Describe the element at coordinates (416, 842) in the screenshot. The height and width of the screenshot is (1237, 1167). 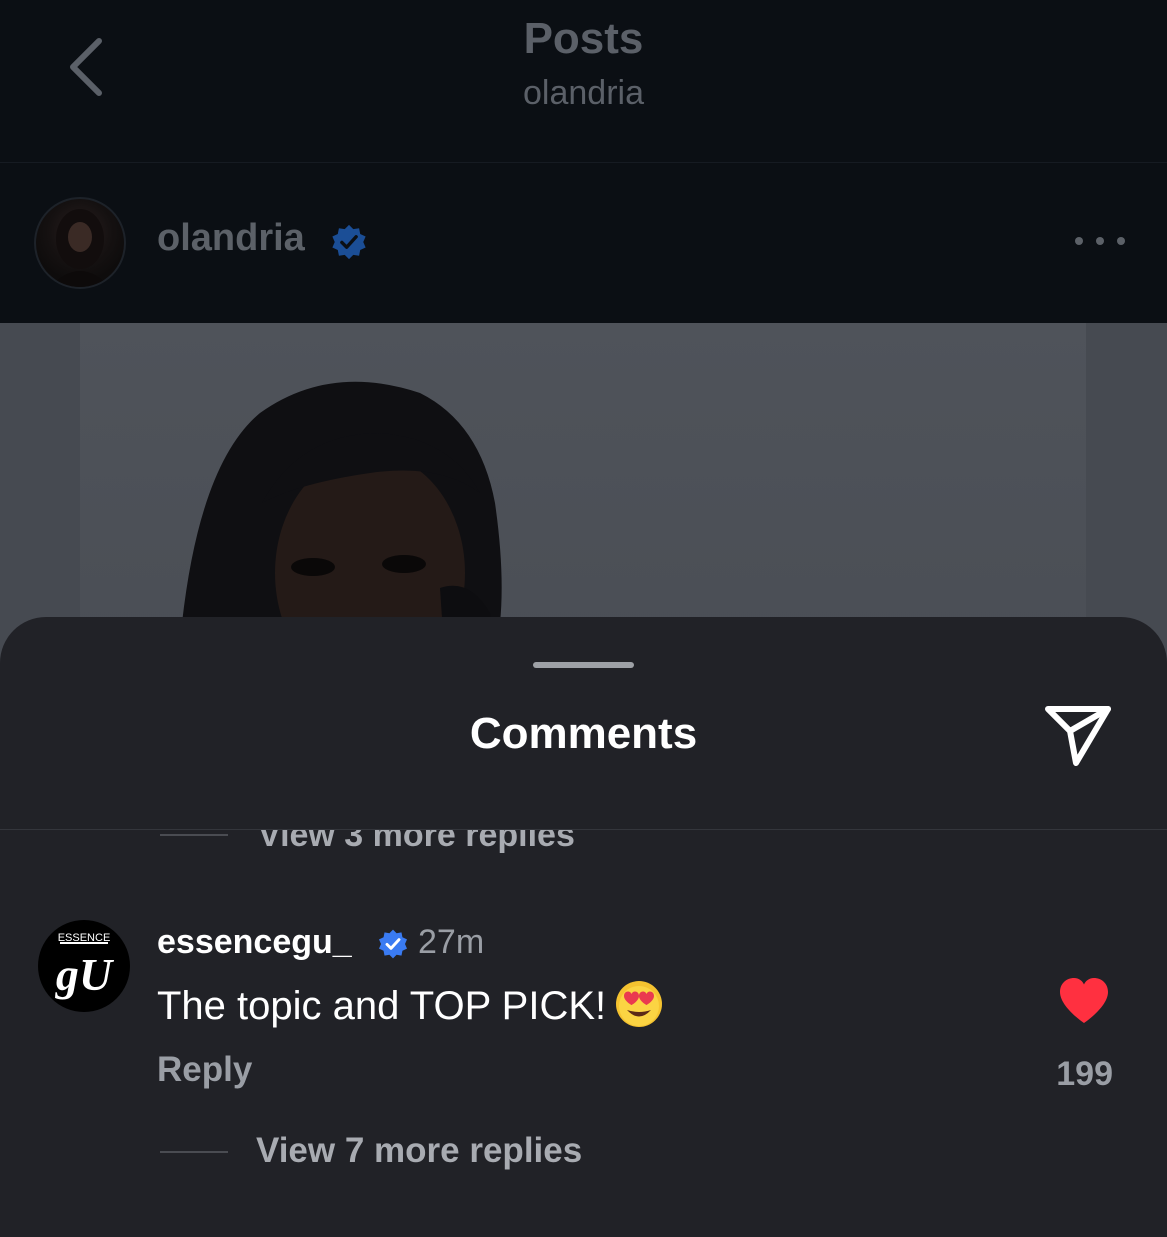
I see `view-more-replies-link: View 3 more replies` at that location.